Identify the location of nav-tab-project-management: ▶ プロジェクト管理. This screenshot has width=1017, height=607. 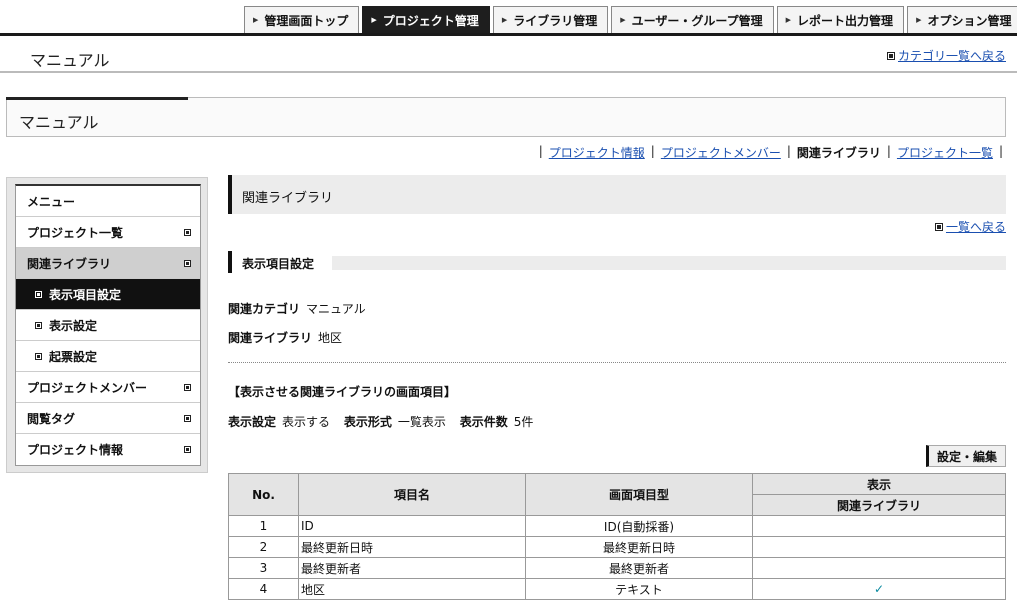
(426, 19).